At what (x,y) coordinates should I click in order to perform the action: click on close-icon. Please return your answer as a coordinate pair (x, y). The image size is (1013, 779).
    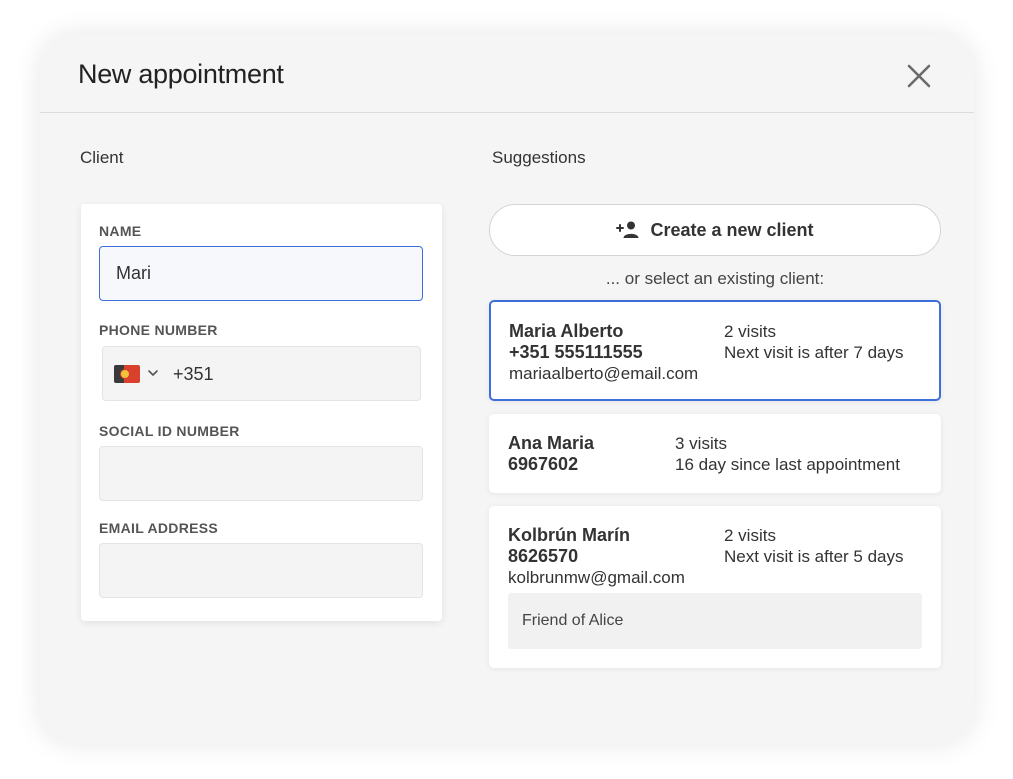
    Looking at the image, I should click on (919, 76).